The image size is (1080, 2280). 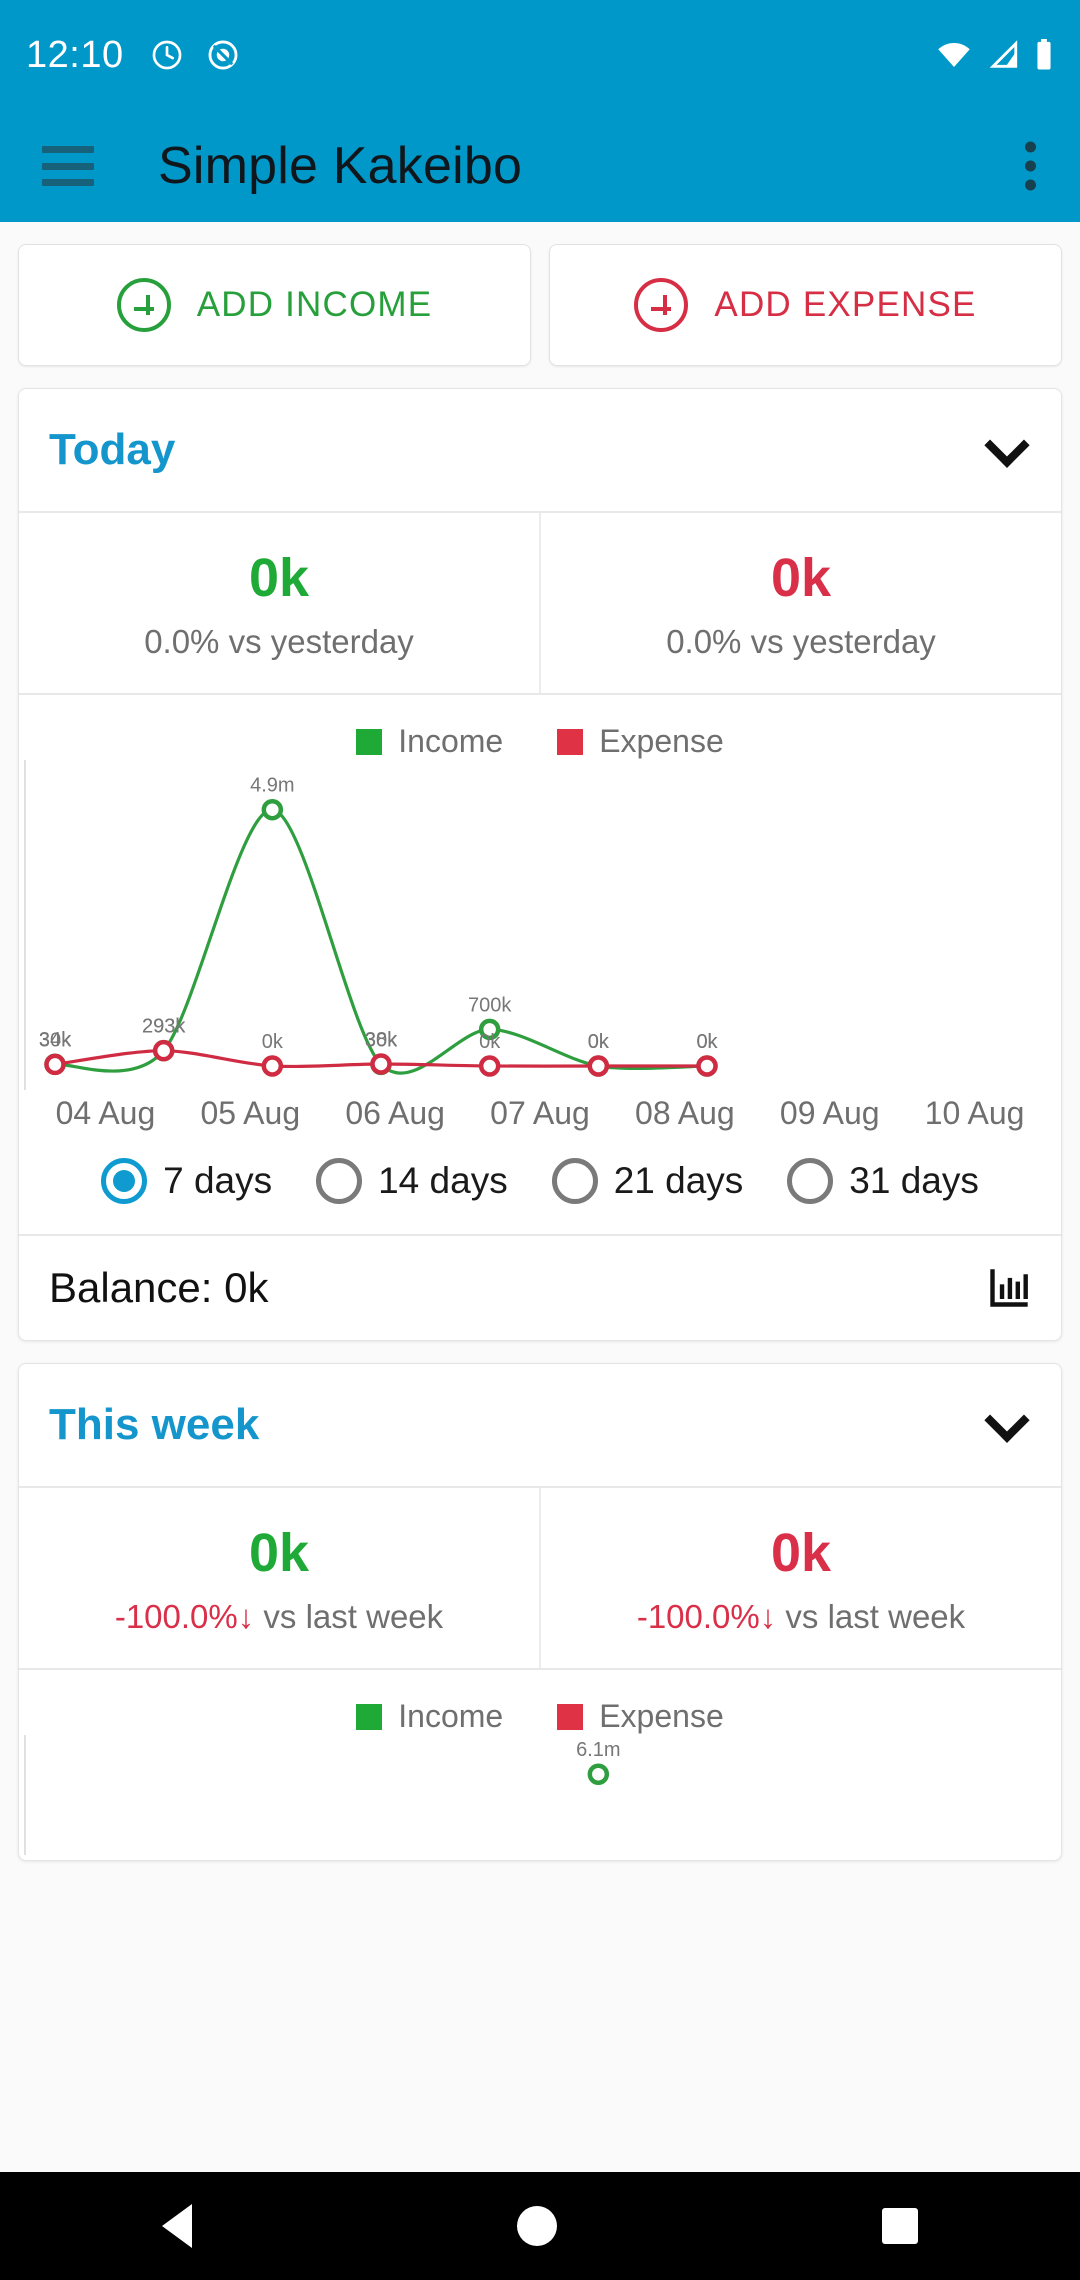 I want to click on alarm-clock-icon, so click(x=166, y=55).